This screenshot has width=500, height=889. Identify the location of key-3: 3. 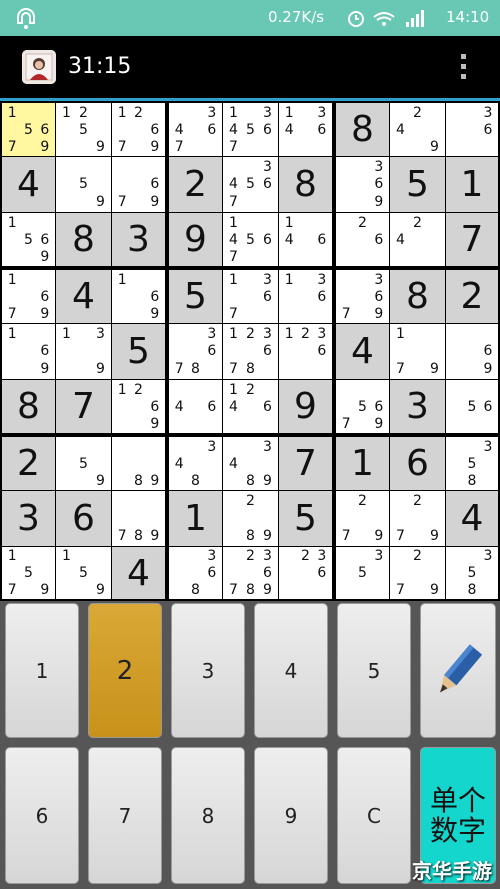
(208, 670).